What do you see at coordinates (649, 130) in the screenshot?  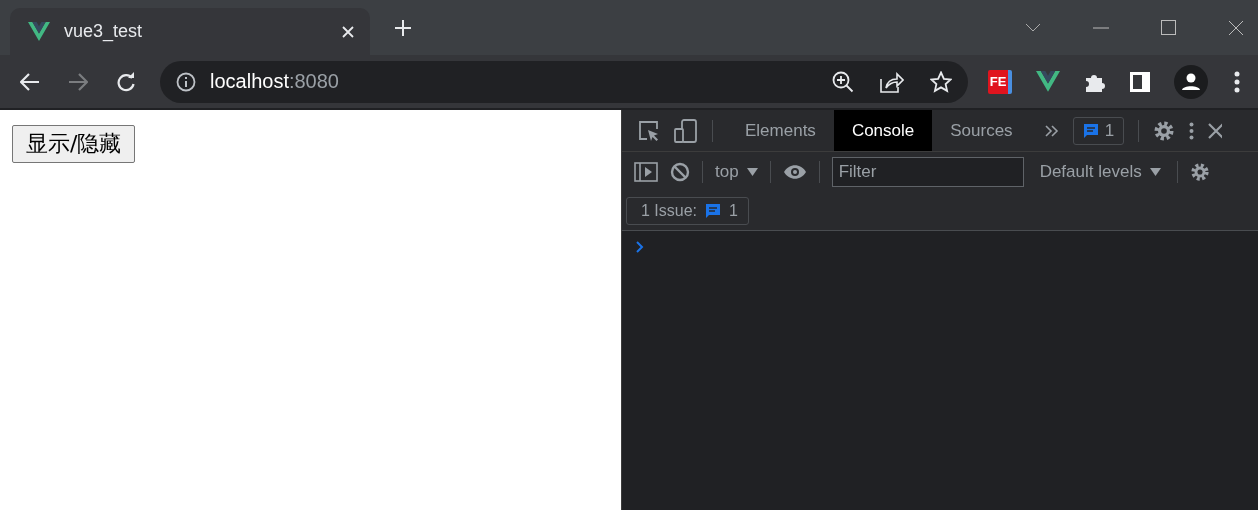 I see `inspect-icon` at bounding box center [649, 130].